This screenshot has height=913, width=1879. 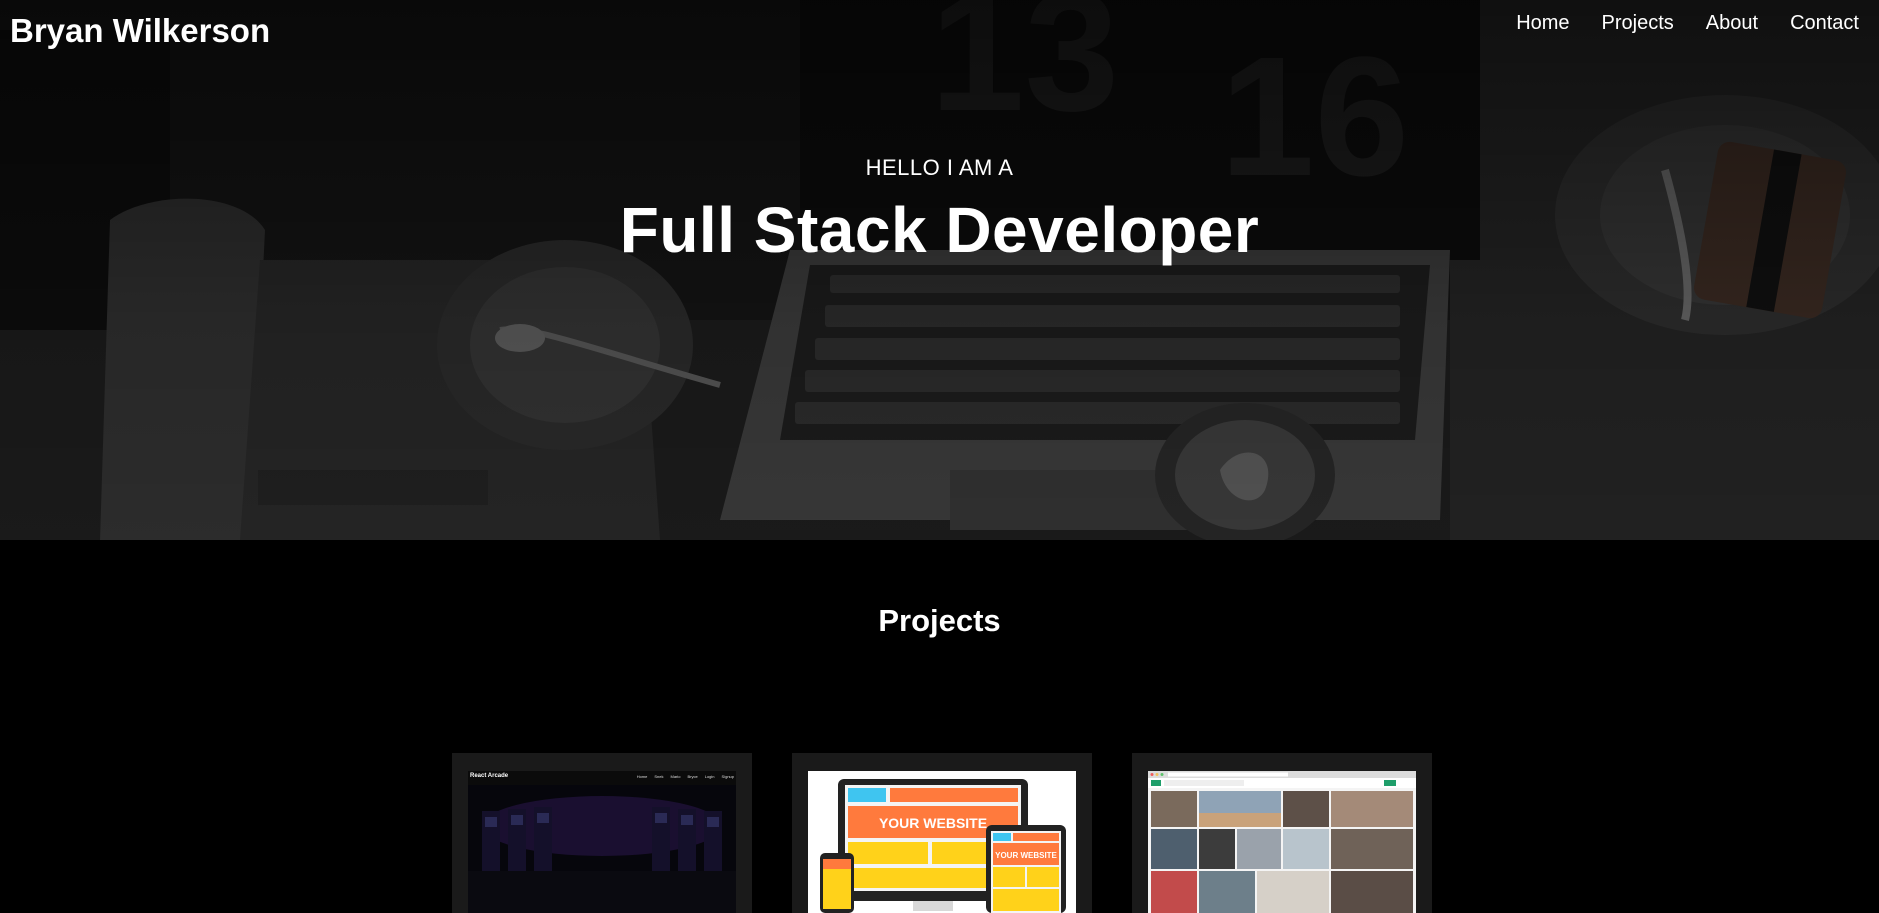 I want to click on project-card-your-website: YOUR WEBSITE YOUR WEBSITE, so click(x=942, y=833).